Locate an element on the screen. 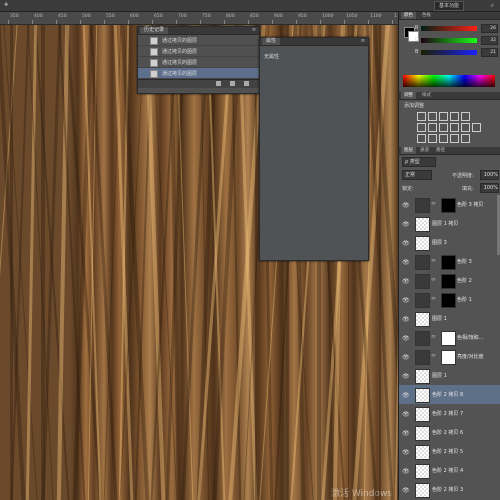  exposure-icon is located at coordinates (454, 116).